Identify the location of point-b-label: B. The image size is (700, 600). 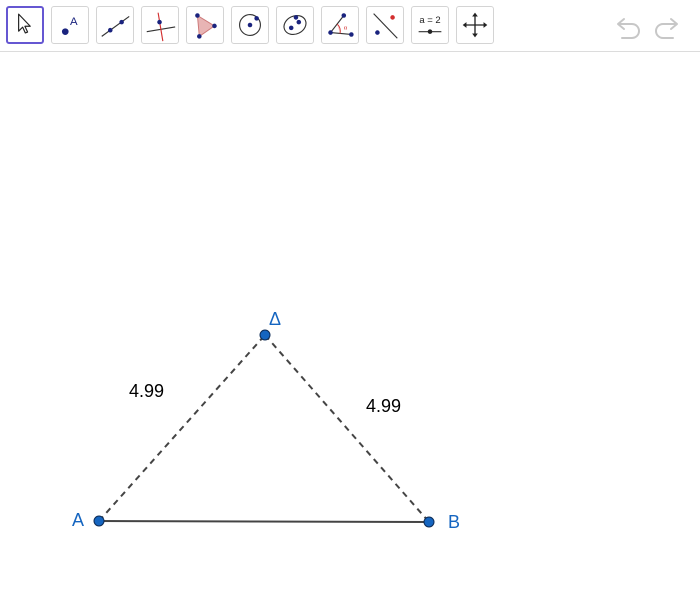
(454, 522).